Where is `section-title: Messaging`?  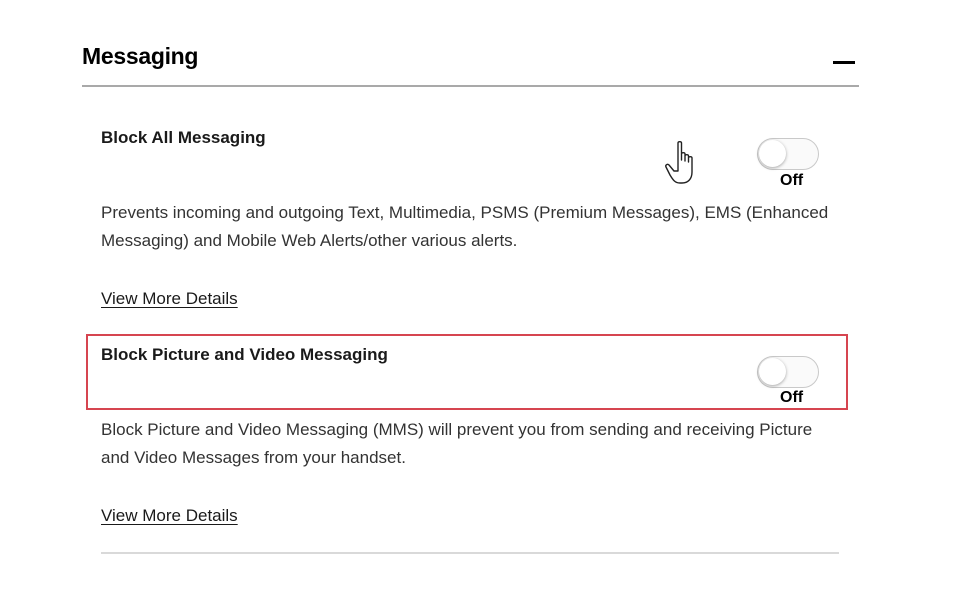 section-title: Messaging is located at coordinates (140, 56).